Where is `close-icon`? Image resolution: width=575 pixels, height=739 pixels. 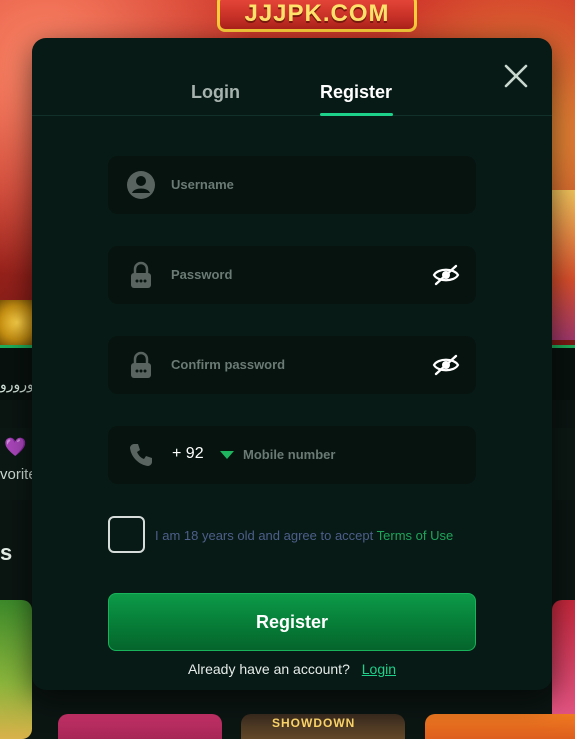
close-icon is located at coordinates (516, 76).